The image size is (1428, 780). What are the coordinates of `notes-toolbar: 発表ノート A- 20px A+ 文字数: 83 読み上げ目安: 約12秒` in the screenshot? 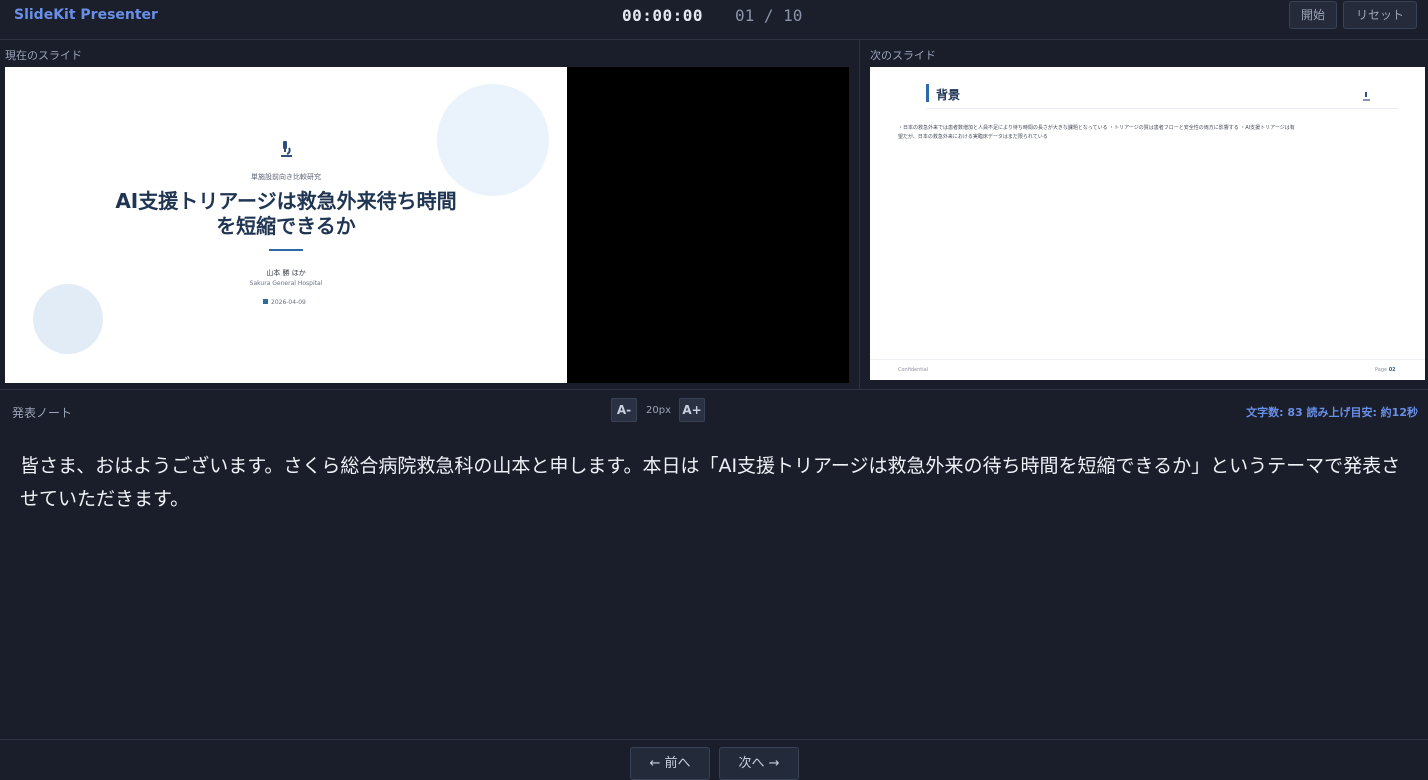 It's located at (714, 409).